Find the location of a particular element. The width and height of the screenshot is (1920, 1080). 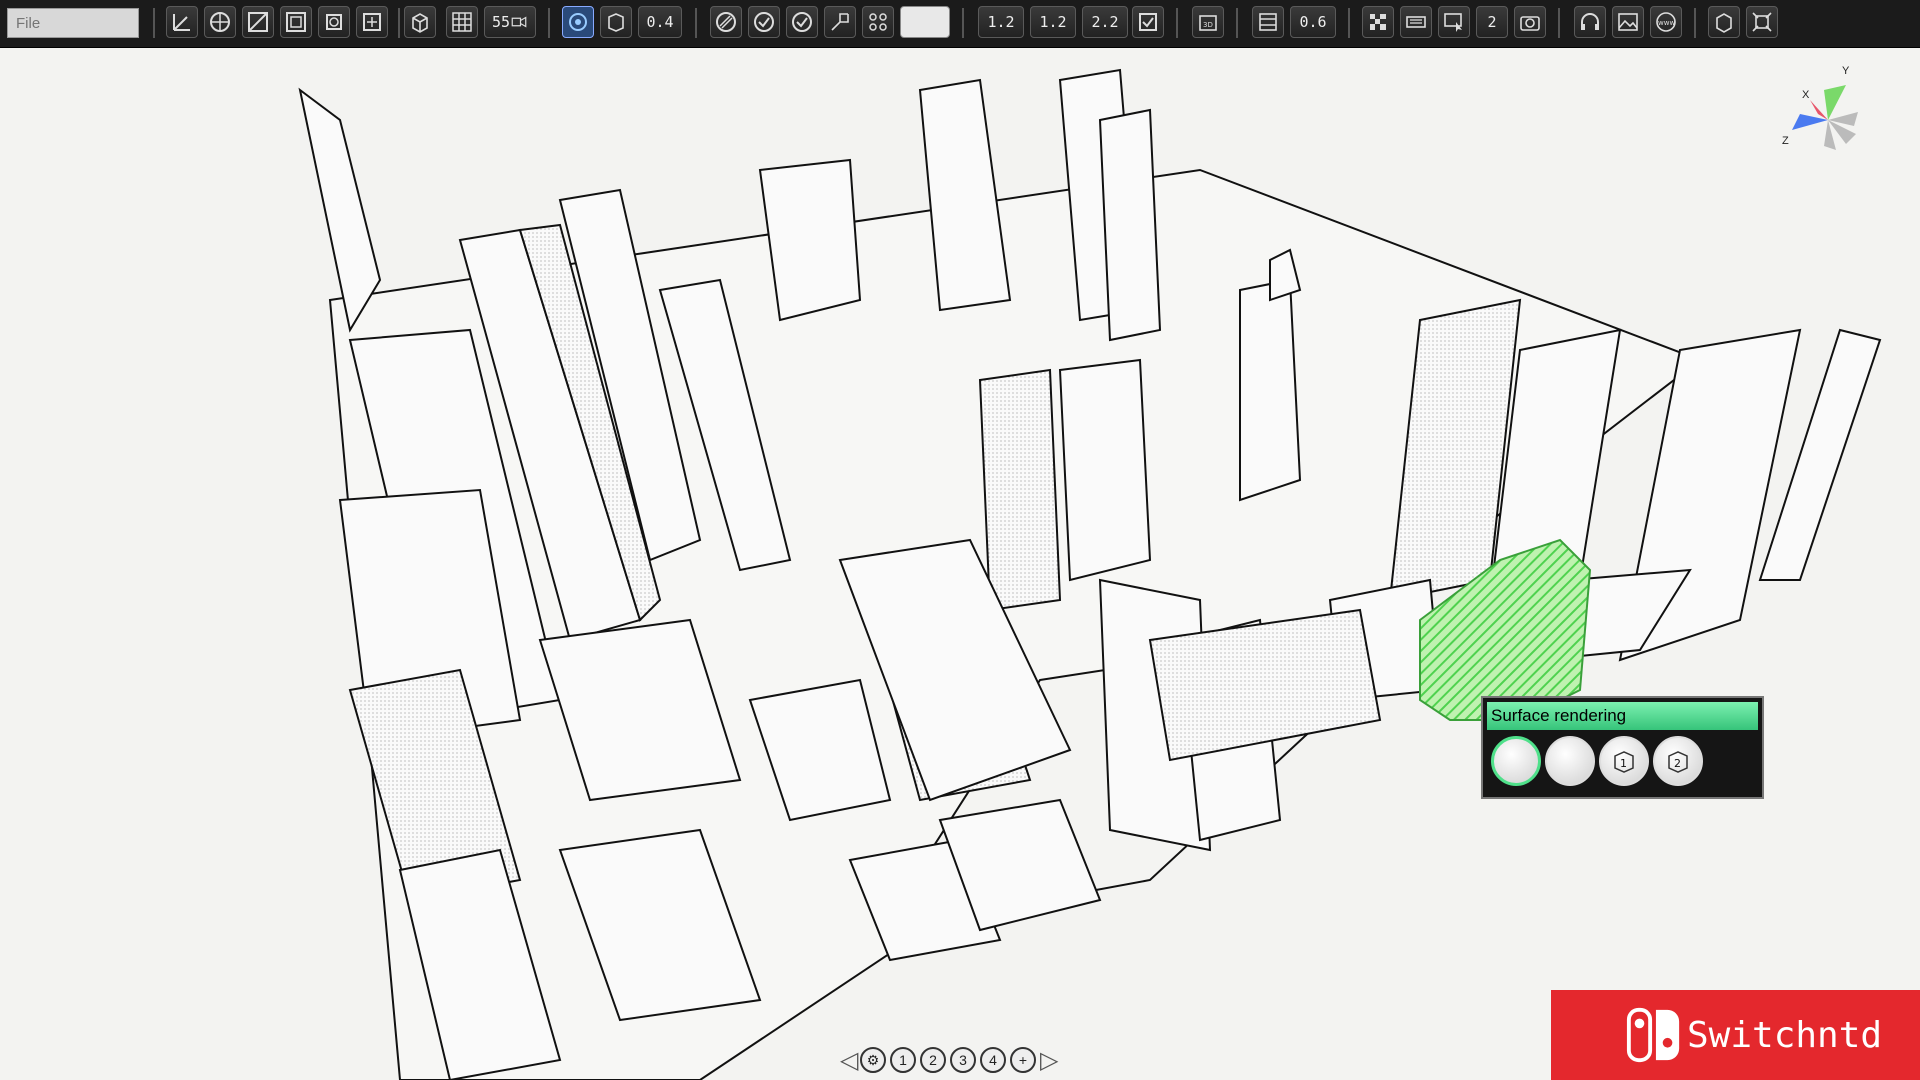

globe-tool-button is located at coordinates (220, 22).